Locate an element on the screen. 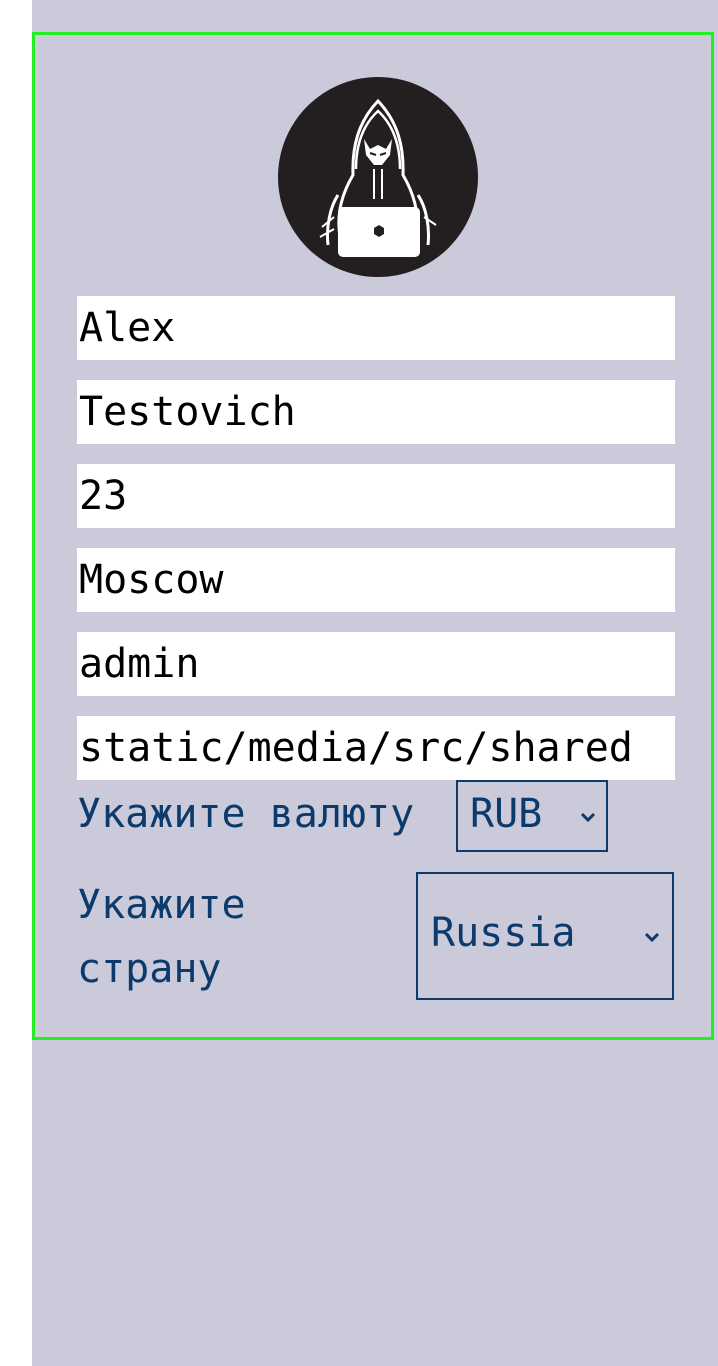  city-field is located at coordinates (376, 580).